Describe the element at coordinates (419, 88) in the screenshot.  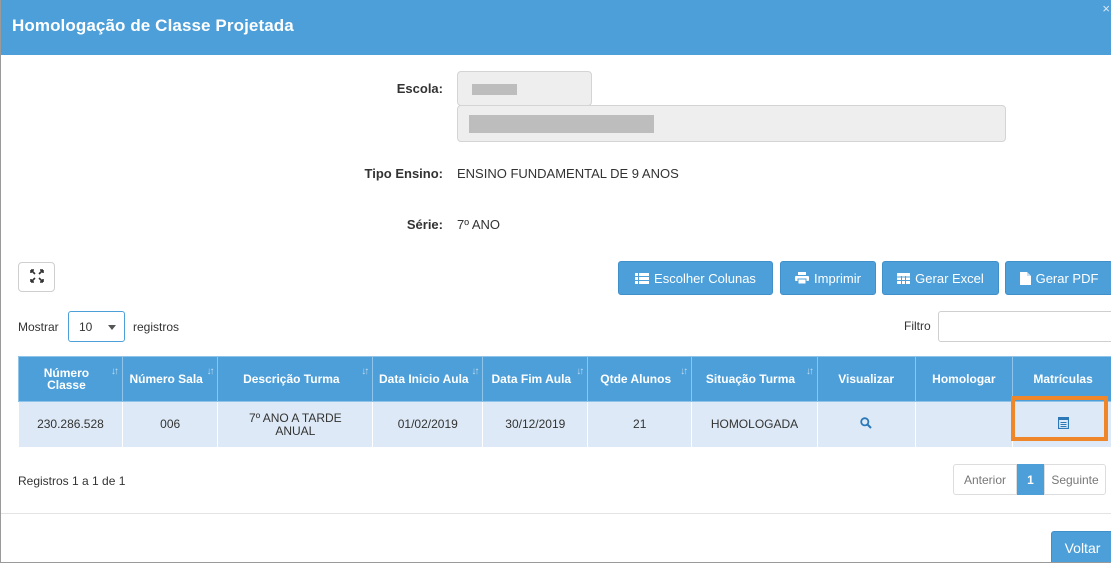
I see `escola-label: Escola:` at that location.